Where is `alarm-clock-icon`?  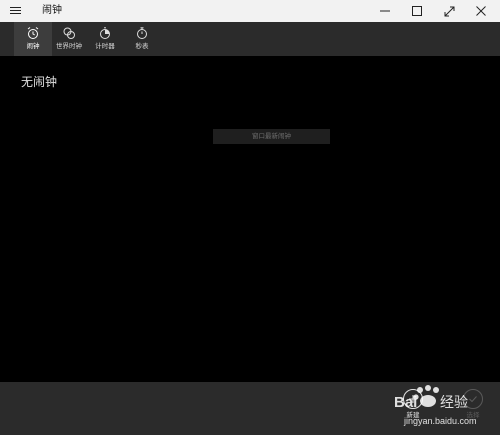
alarm-clock-icon is located at coordinates (33, 33).